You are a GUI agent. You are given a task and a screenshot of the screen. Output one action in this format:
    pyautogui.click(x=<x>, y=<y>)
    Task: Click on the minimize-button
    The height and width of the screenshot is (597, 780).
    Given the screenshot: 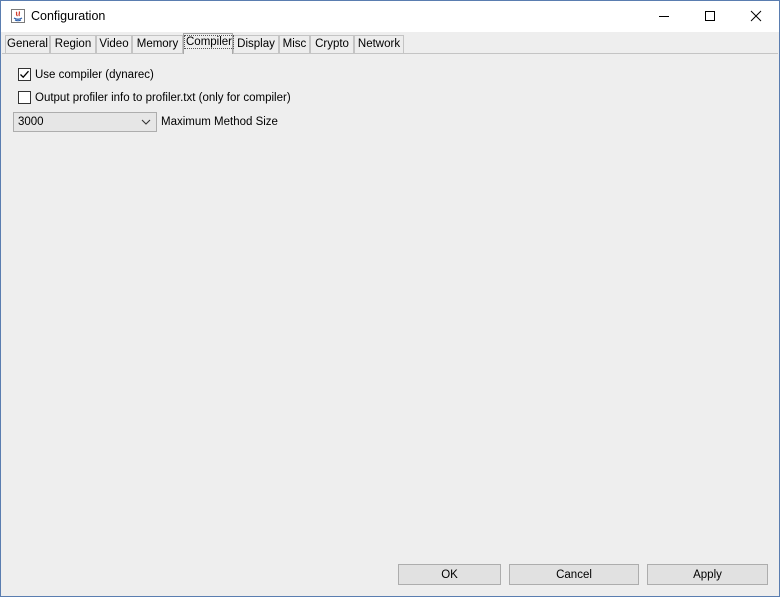 What is the action you would take?
    pyautogui.click(x=664, y=16)
    